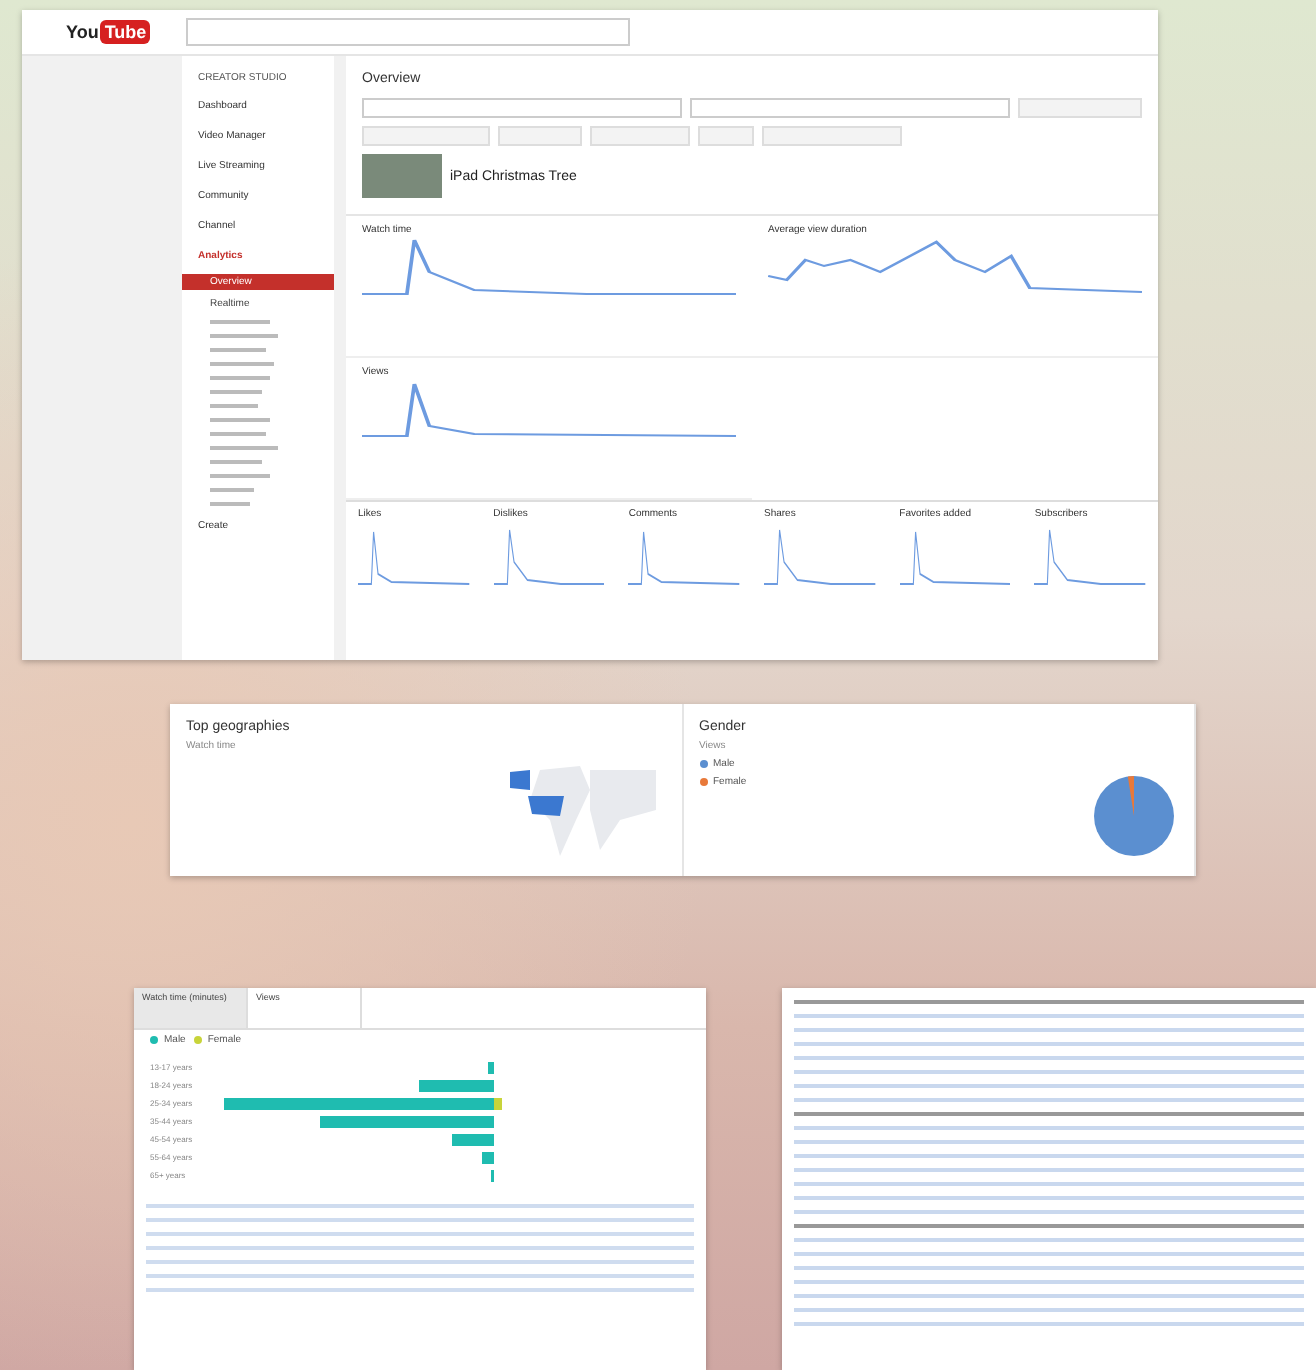 The image size is (1316, 1370). What do you see at coordinates (402, 176) in the screenshot?
I see `photo-placeholder` at bounding box center [402, 176].